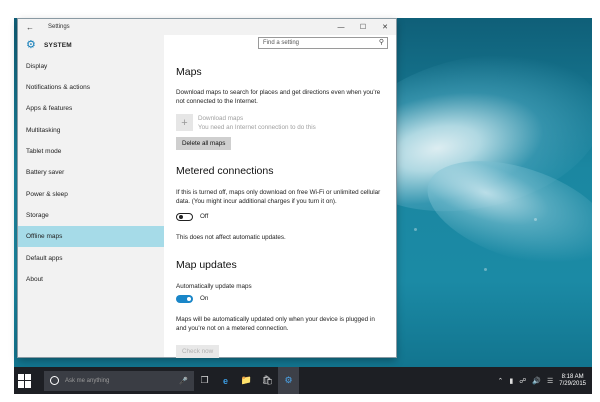  Describe the element at coordinates (225, 171) in the screenshot. I see `metered-heading: Metered connections` at that location.